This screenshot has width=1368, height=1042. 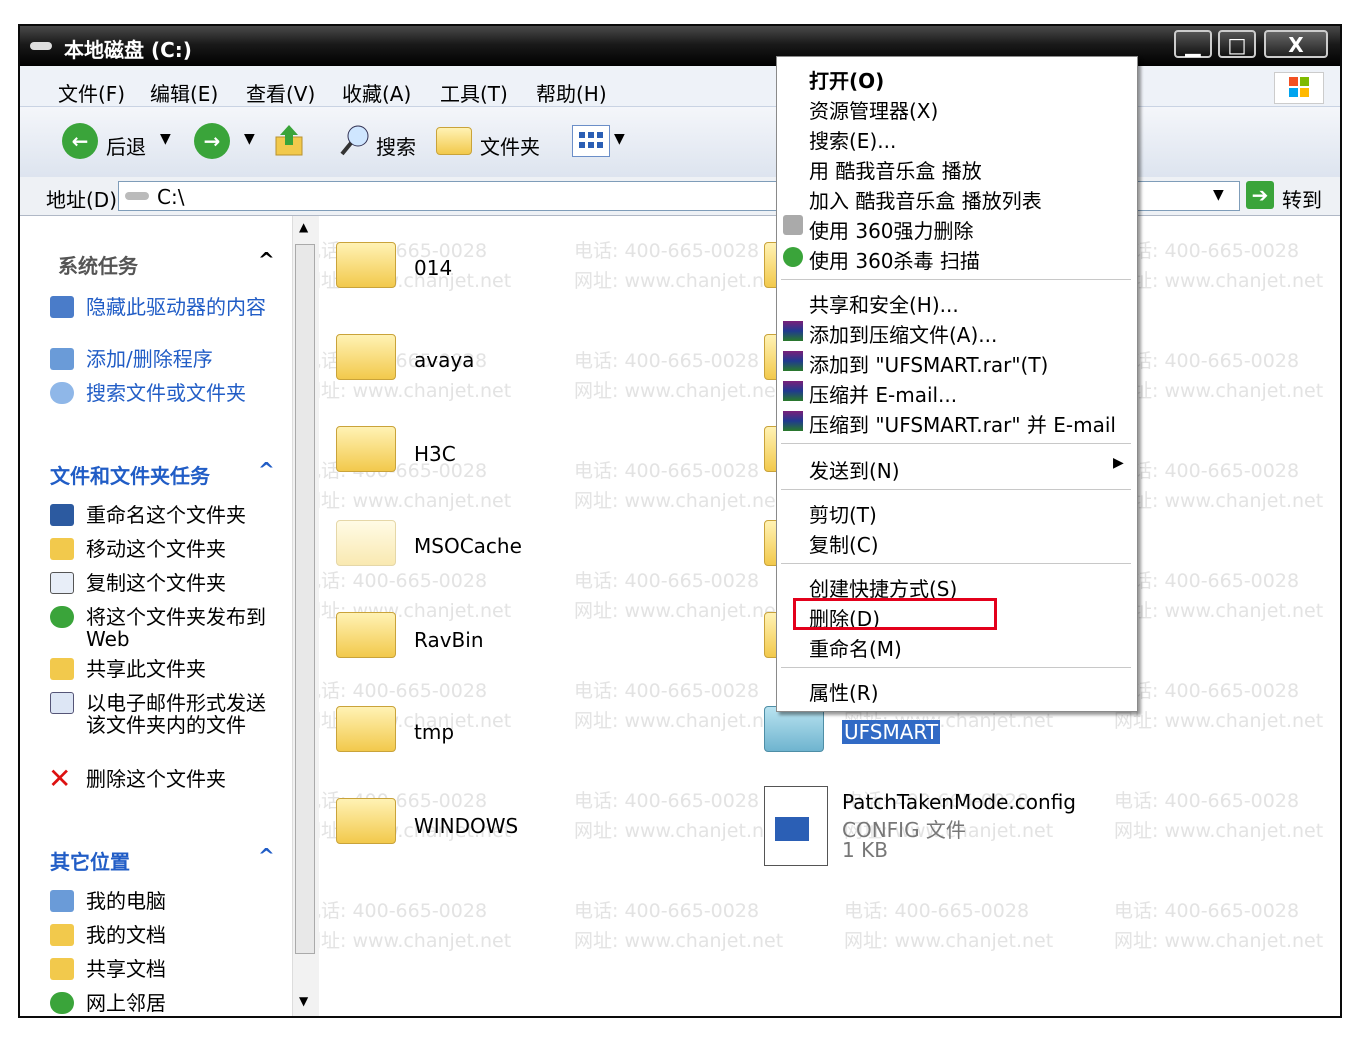 What do you see at coordinates (171, 197) in the screenshot?
I see `address-value: C:\` at bounding box center [171, 197].